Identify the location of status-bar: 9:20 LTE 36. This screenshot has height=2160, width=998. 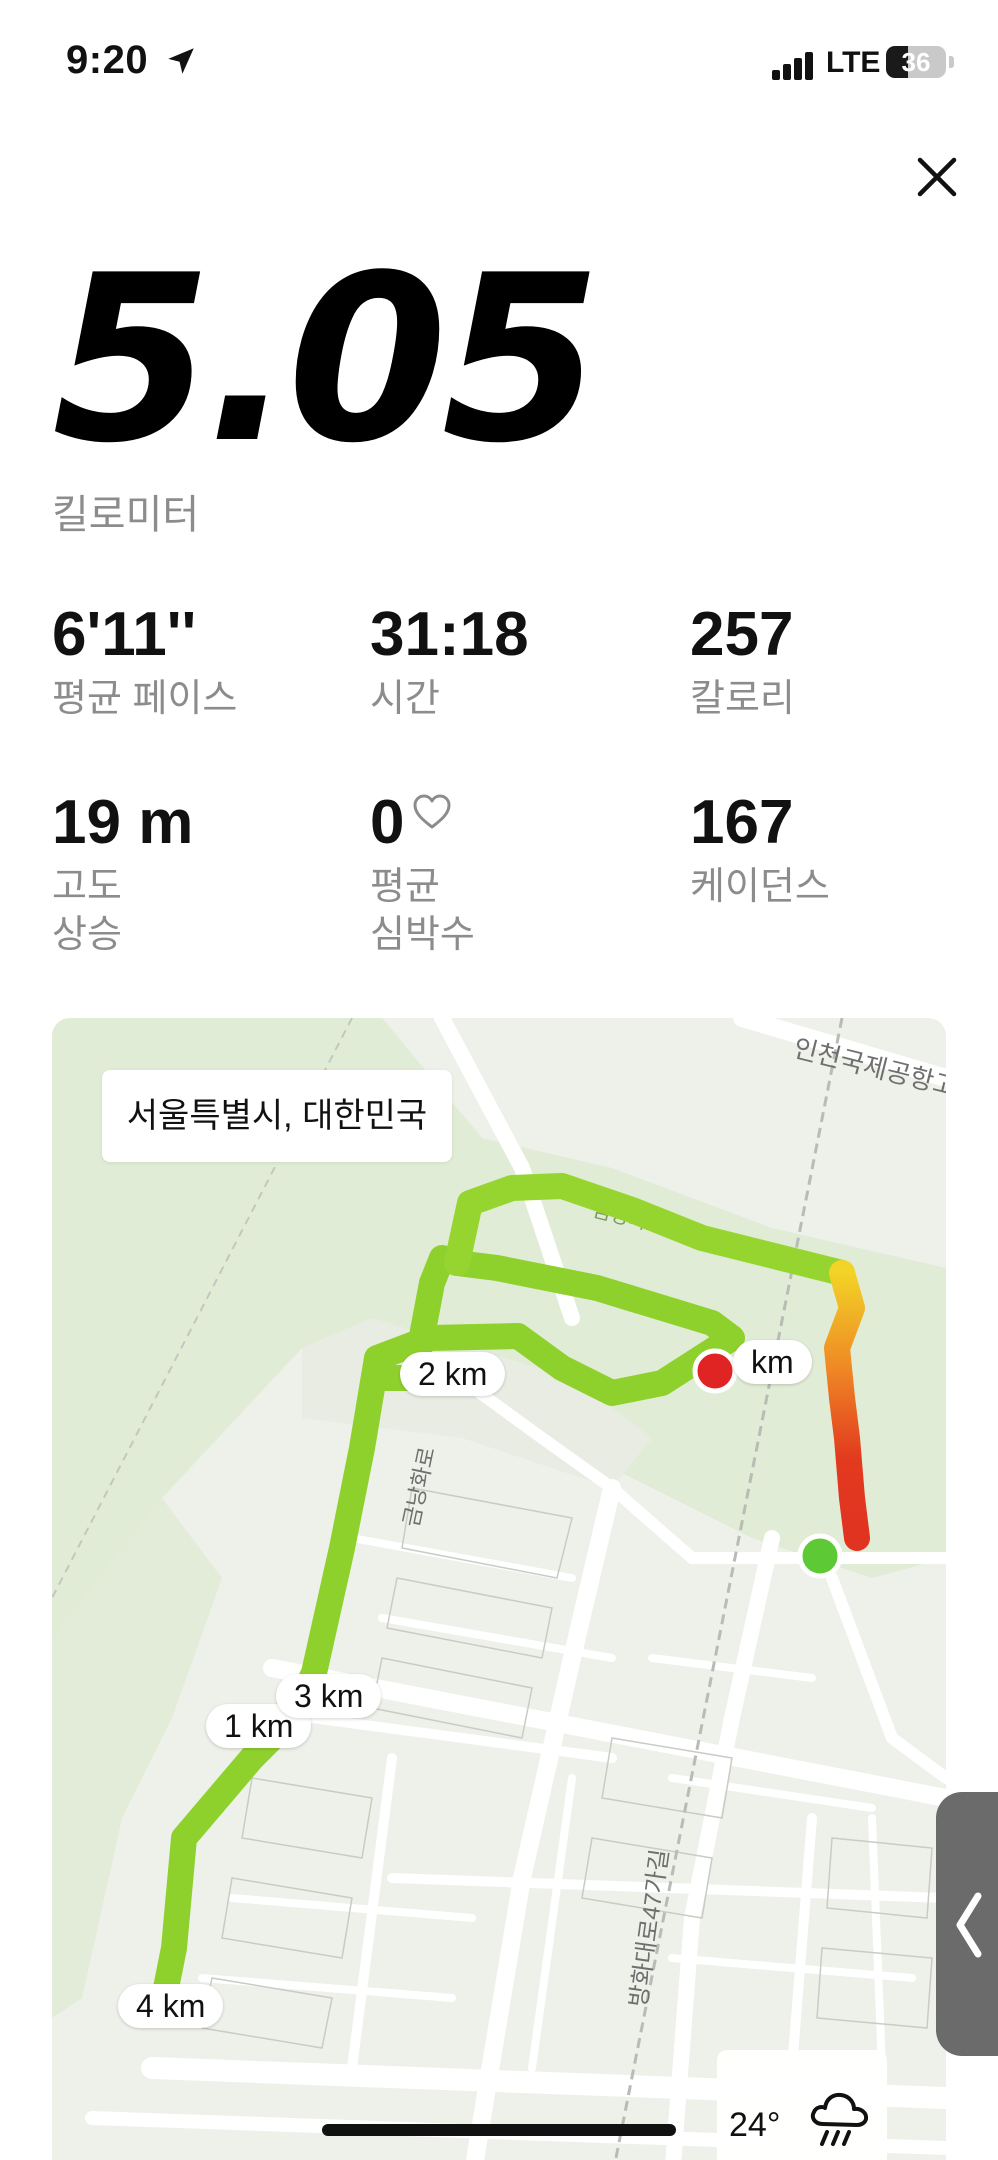
(499, 60).